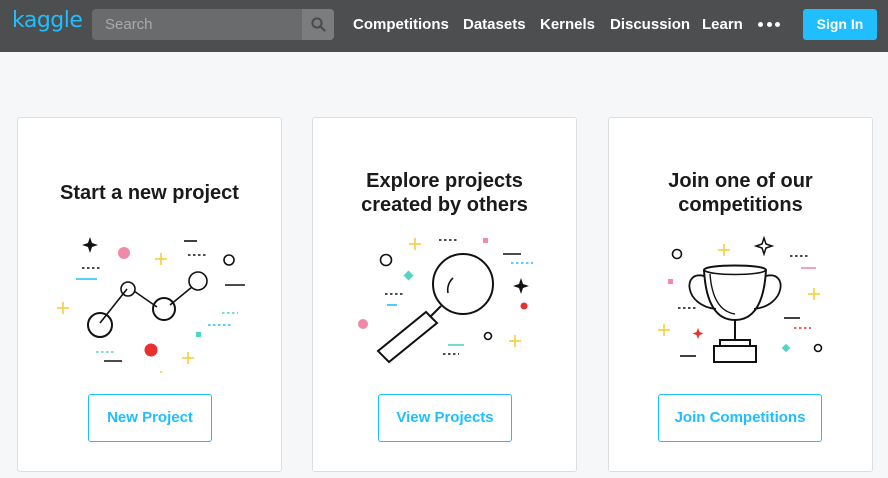  What do you see at coordinates (150, 418) in the screenshot?
I see `new-project-button: New Project` at bounding box center [150, 418].